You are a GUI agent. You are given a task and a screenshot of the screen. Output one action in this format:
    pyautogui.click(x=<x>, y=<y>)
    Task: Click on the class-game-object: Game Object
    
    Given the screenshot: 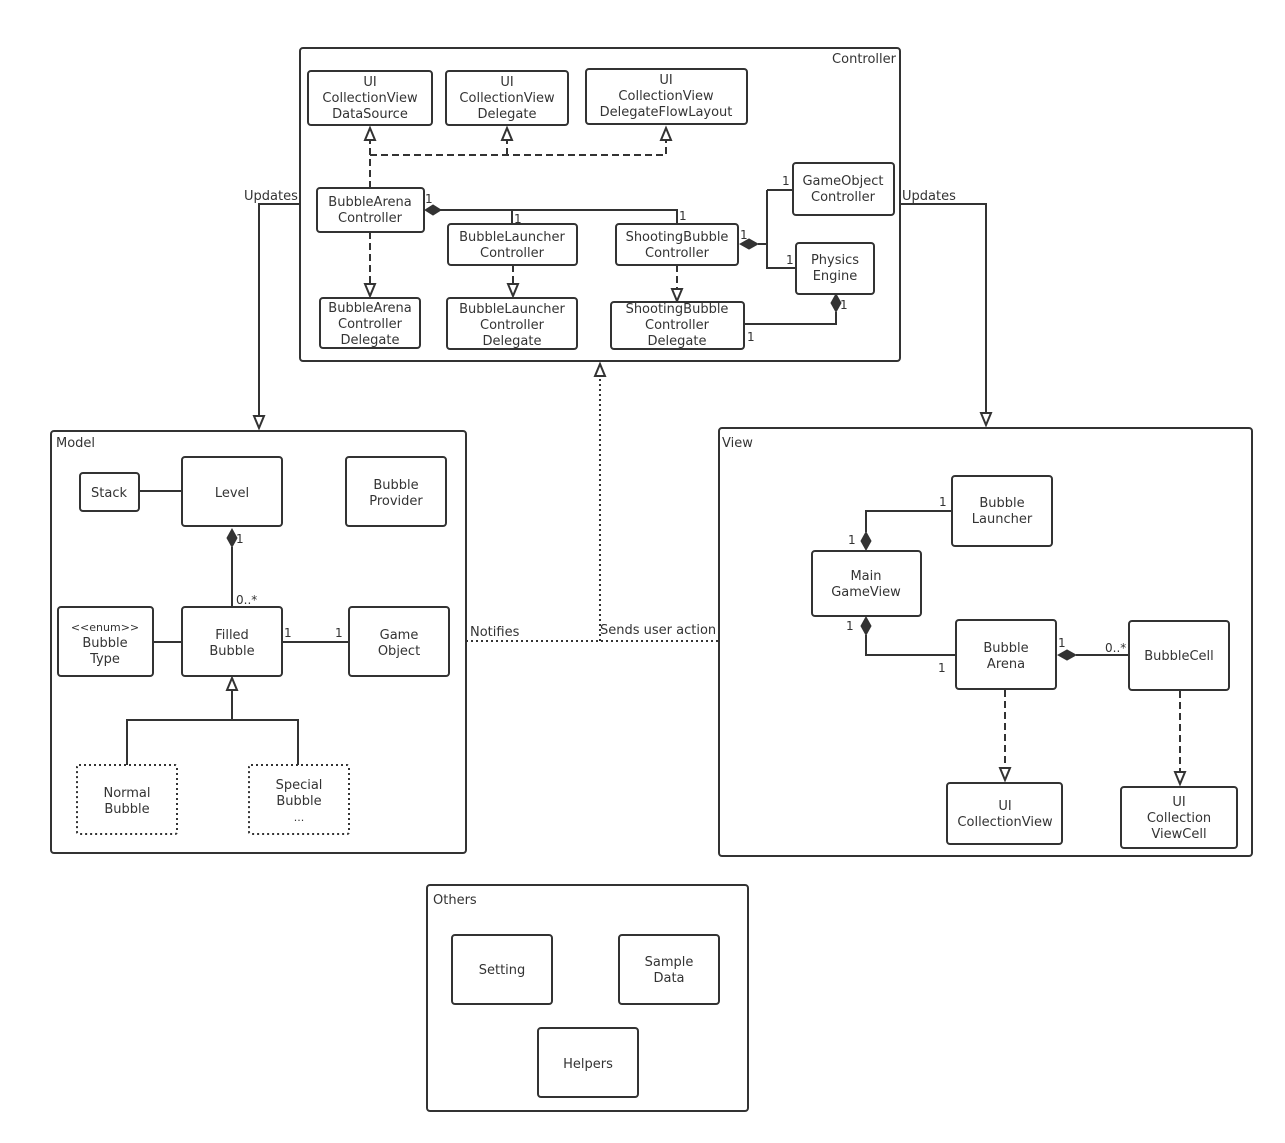 What is the action you would take?
    pyautogui.click(x=399, y=641)
    